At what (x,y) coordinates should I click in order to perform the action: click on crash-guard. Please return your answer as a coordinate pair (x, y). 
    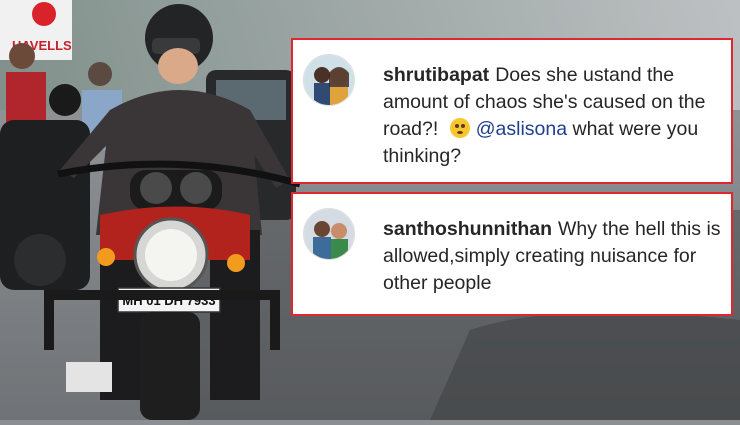
    Looking at the image, I should click on (162, 295).